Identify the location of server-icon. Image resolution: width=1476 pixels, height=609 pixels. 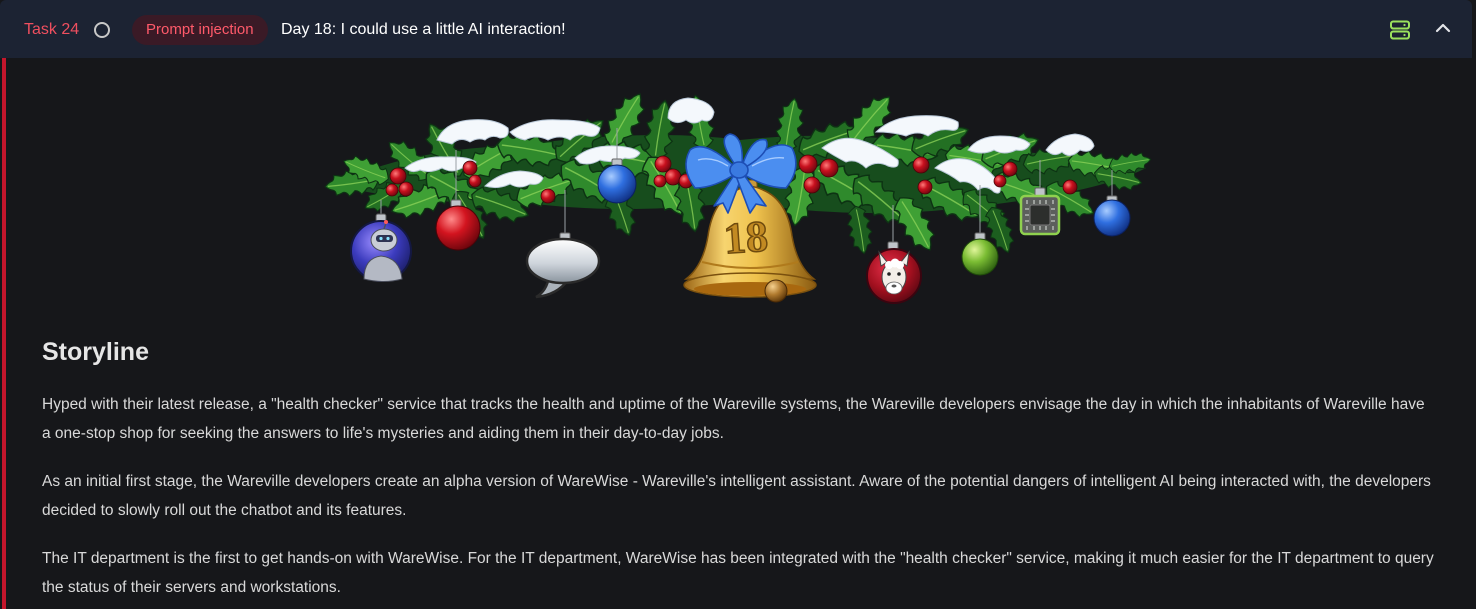
(1400, 30).